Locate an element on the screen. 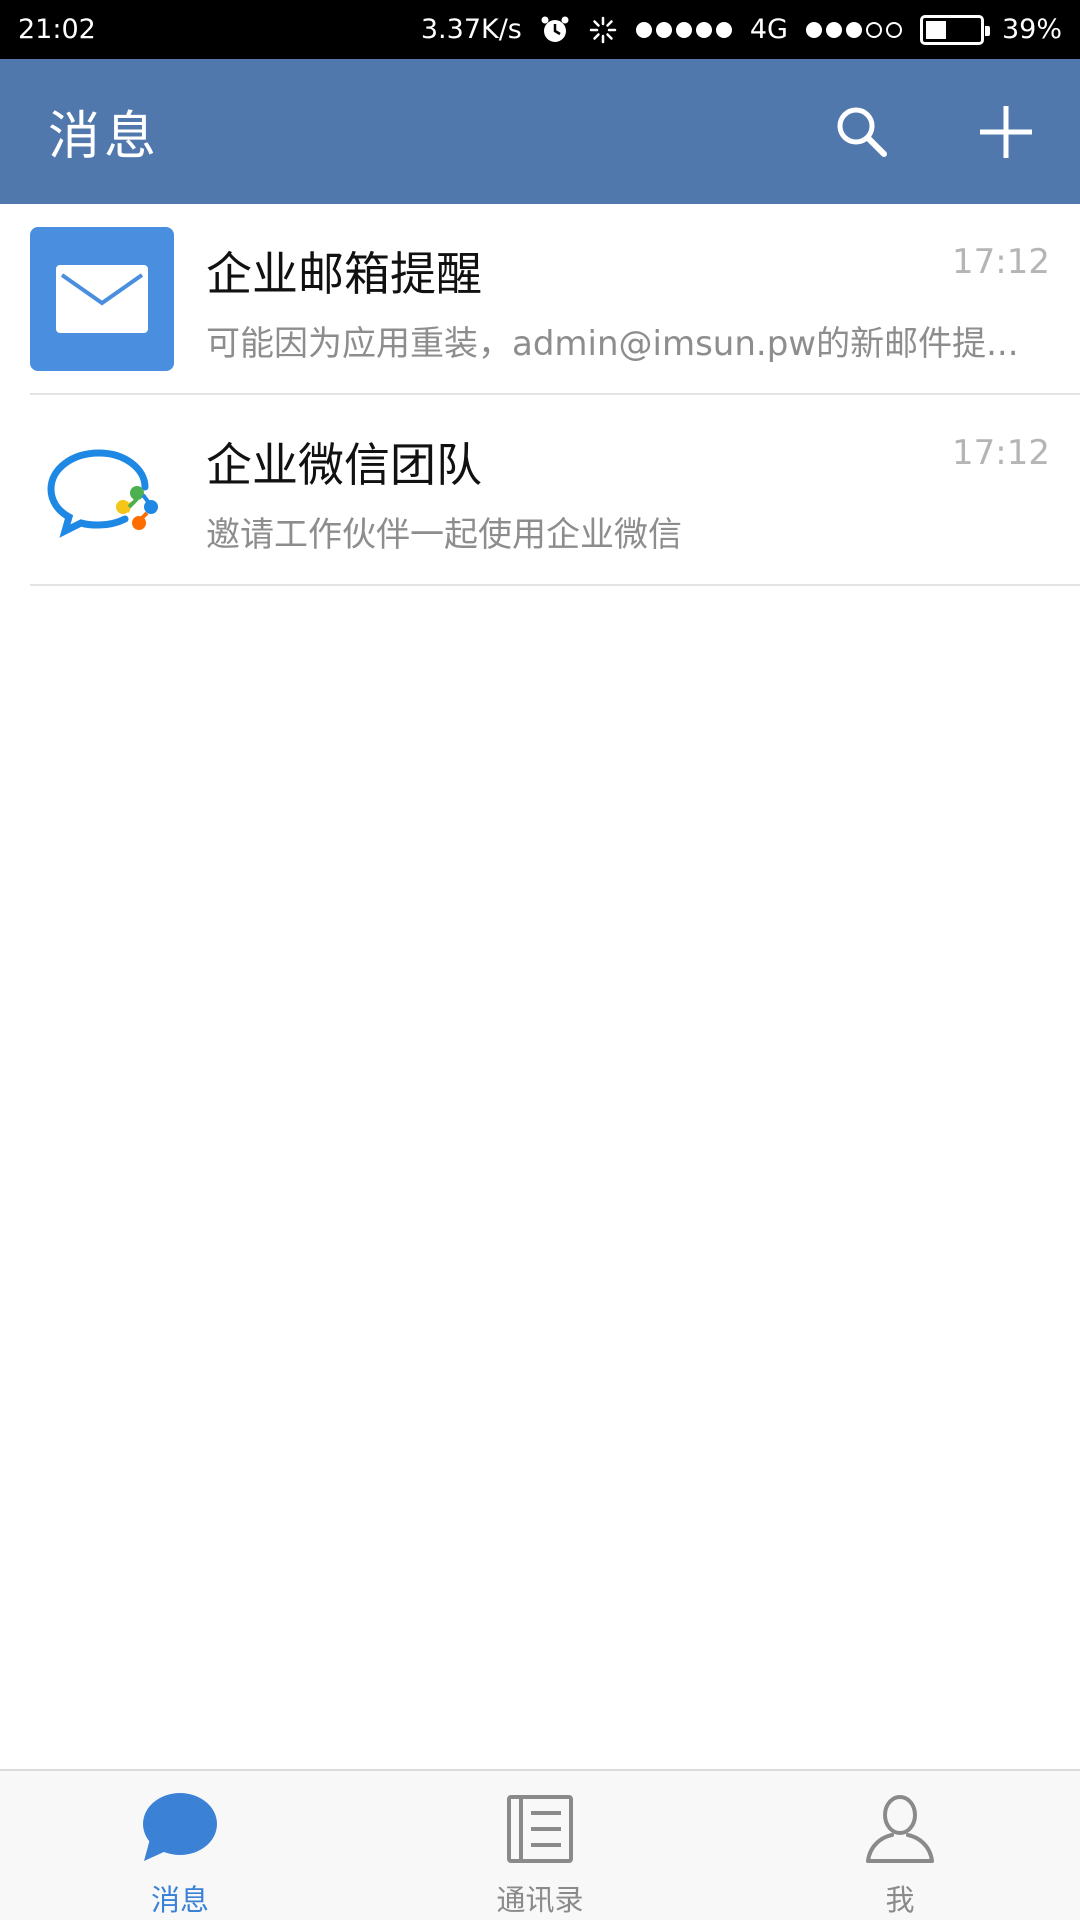  tab-me: 我 is located at coordinates (900, 1845).